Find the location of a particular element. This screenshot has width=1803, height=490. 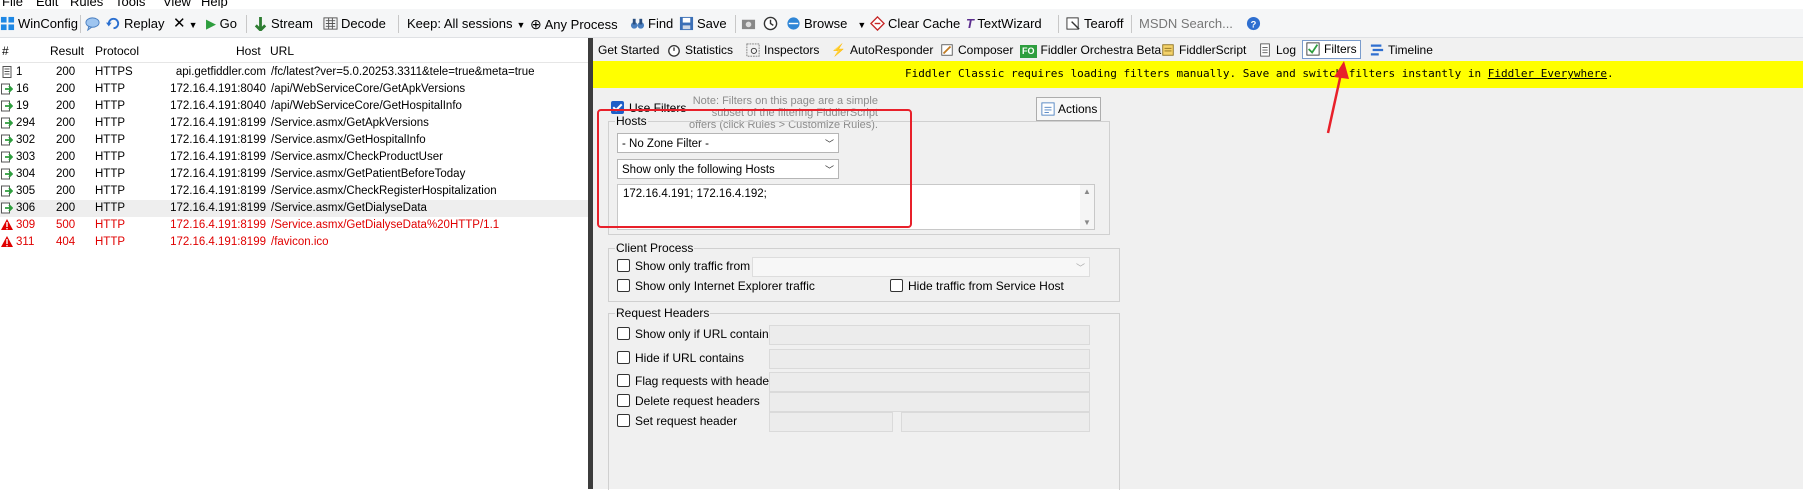

show-only-from-toggle: Show only traffic from is located at coordinates (683, 266).